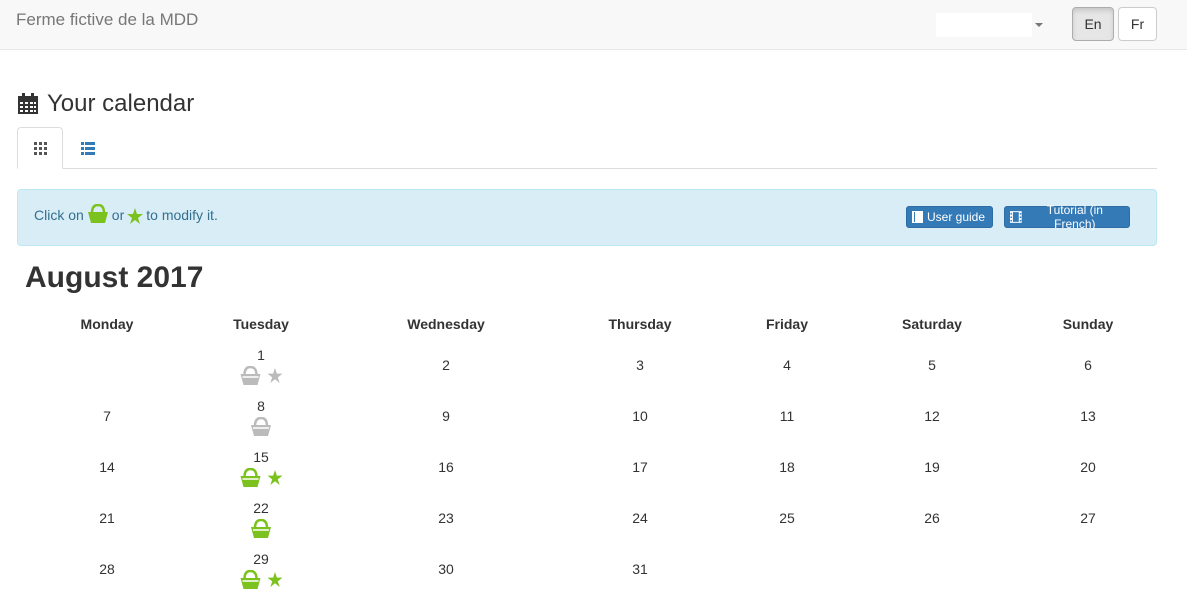 This screenshot has height=612, width=1187. I want to click on alert-suffix: to modify it., so click(182, 215).